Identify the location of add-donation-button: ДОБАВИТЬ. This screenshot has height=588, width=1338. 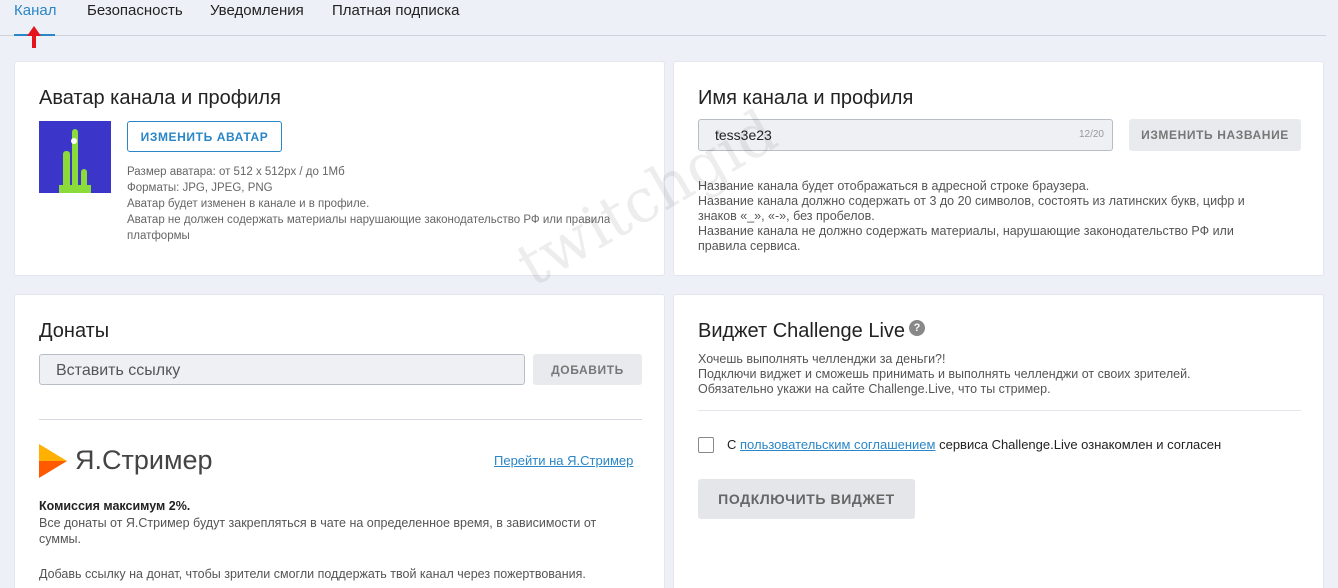
(587, 369).